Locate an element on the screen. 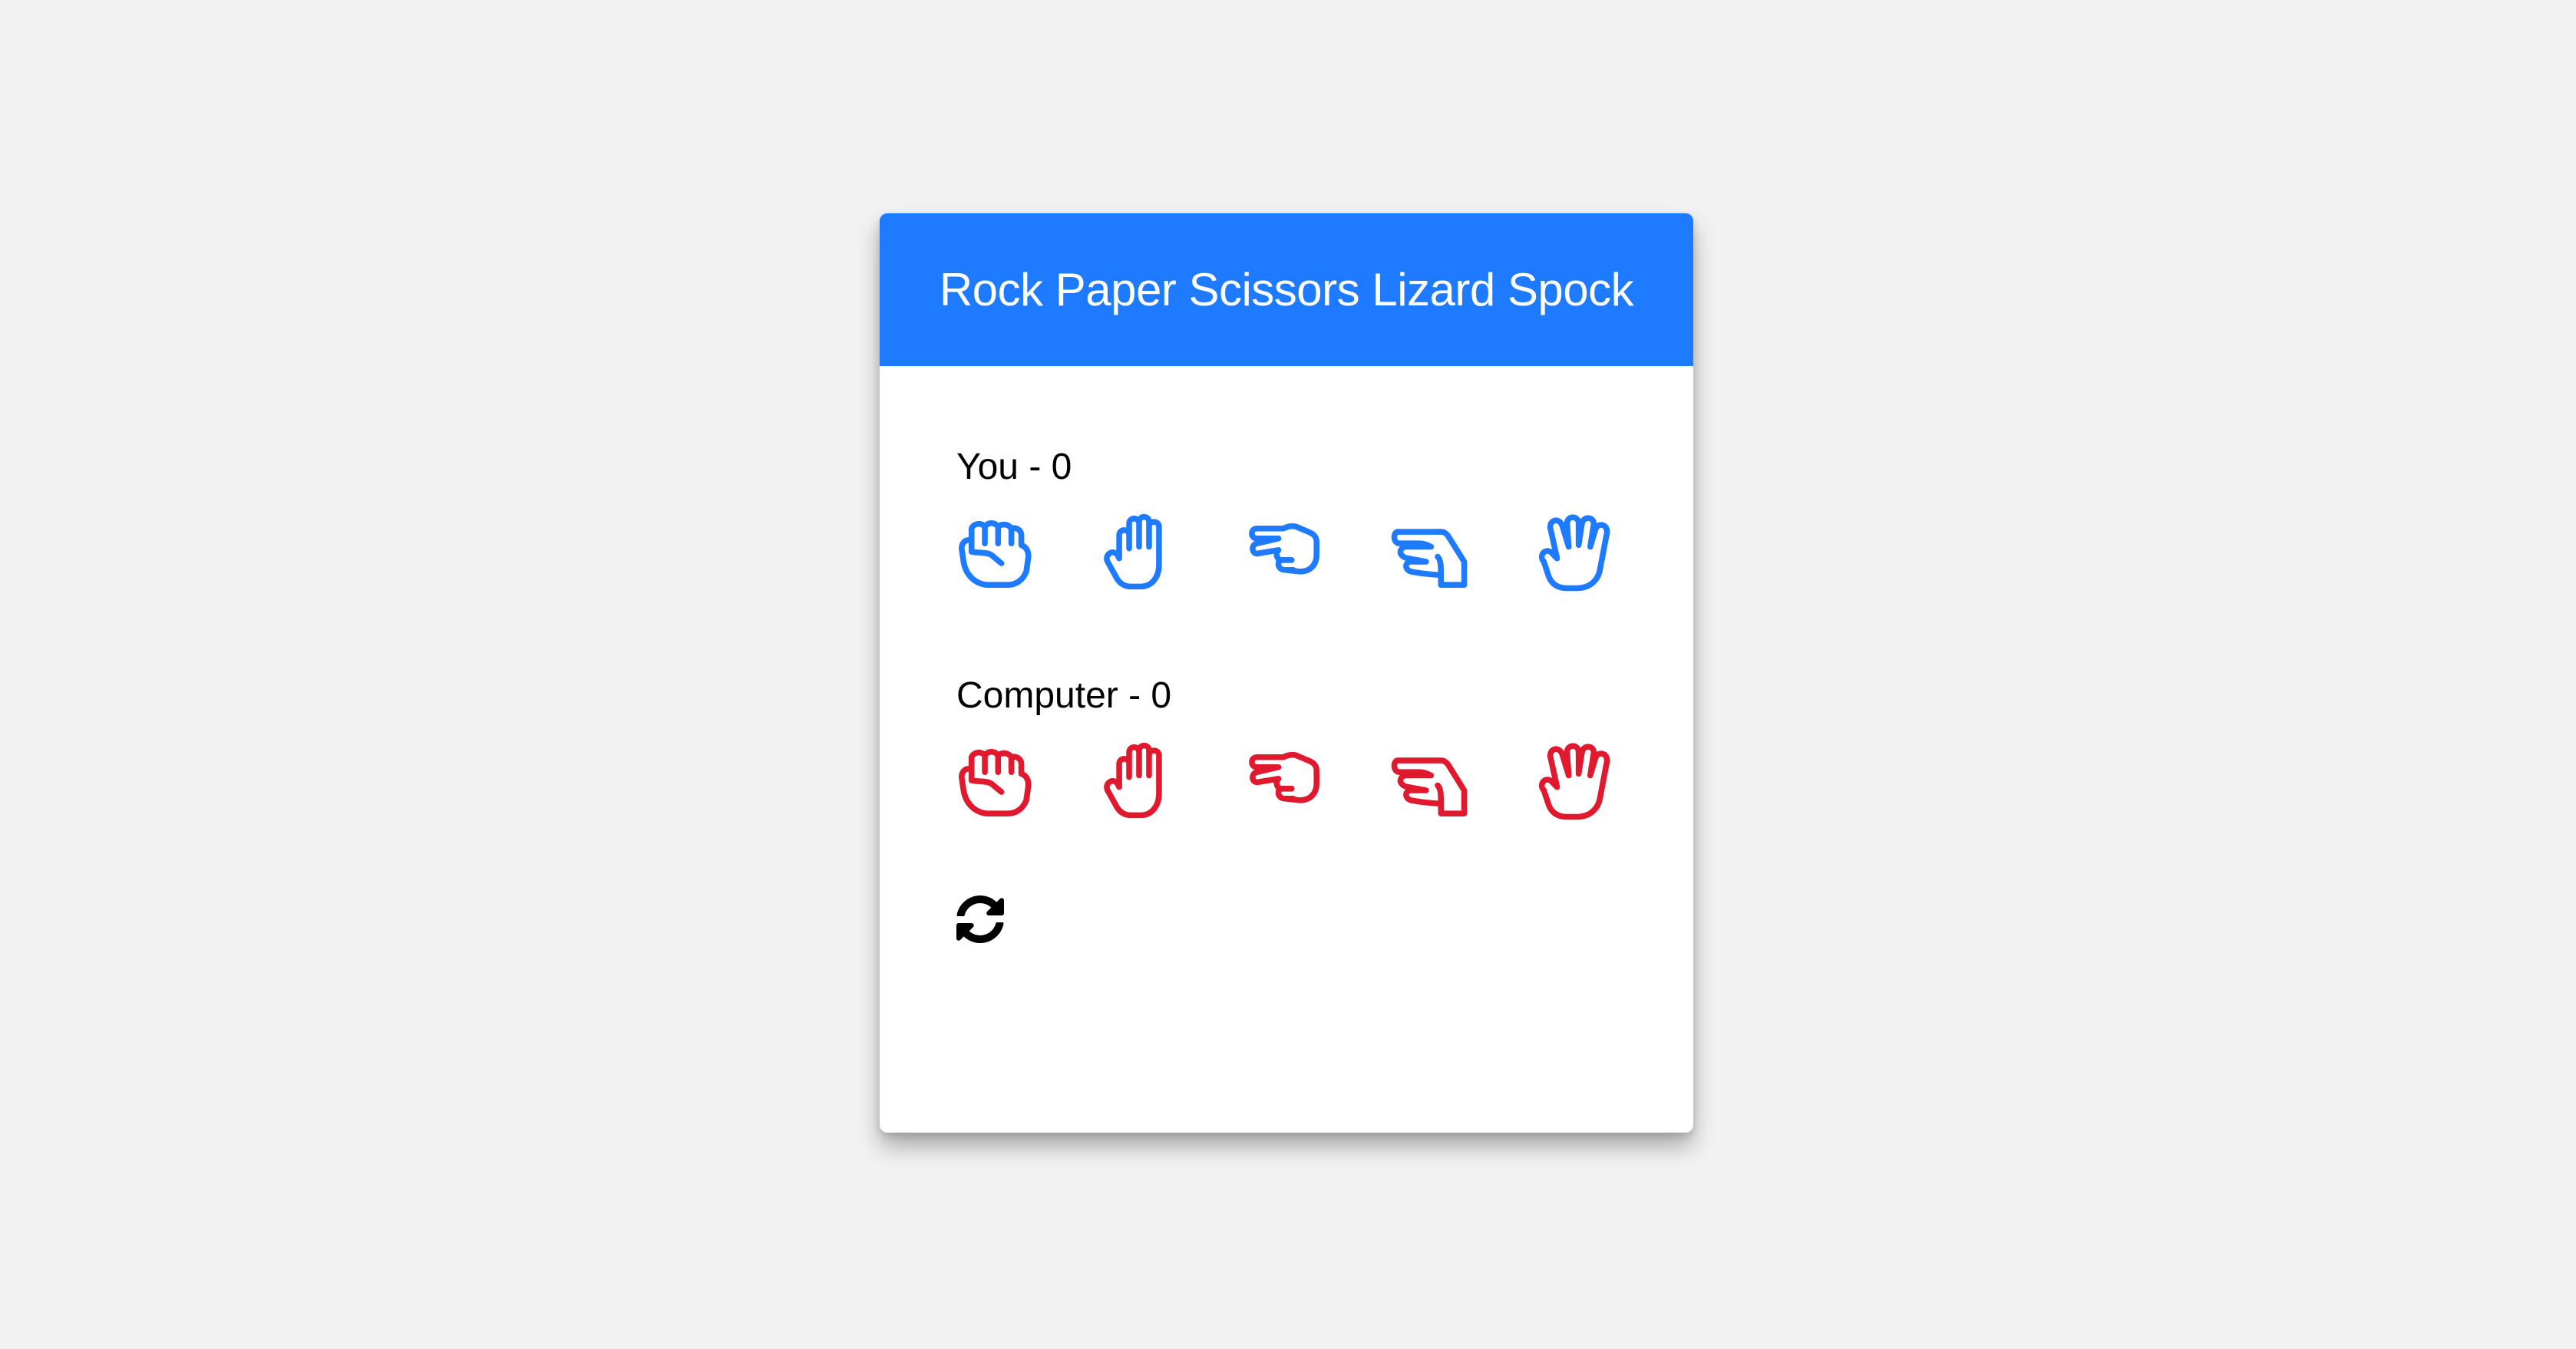 The height and width of the screenshot is (1349, 2576). refresh-icon is located at coordinates (980, 920).